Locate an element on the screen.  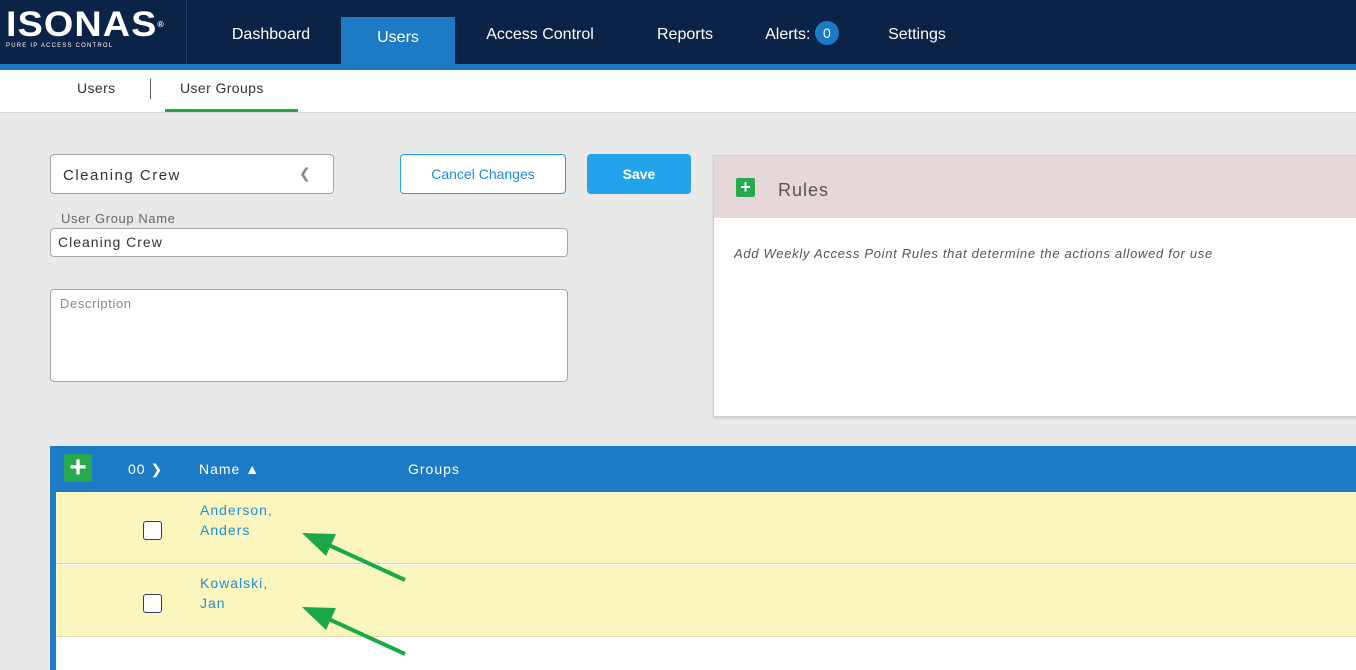
annotation-arrows is located at coordinates (354, 594).